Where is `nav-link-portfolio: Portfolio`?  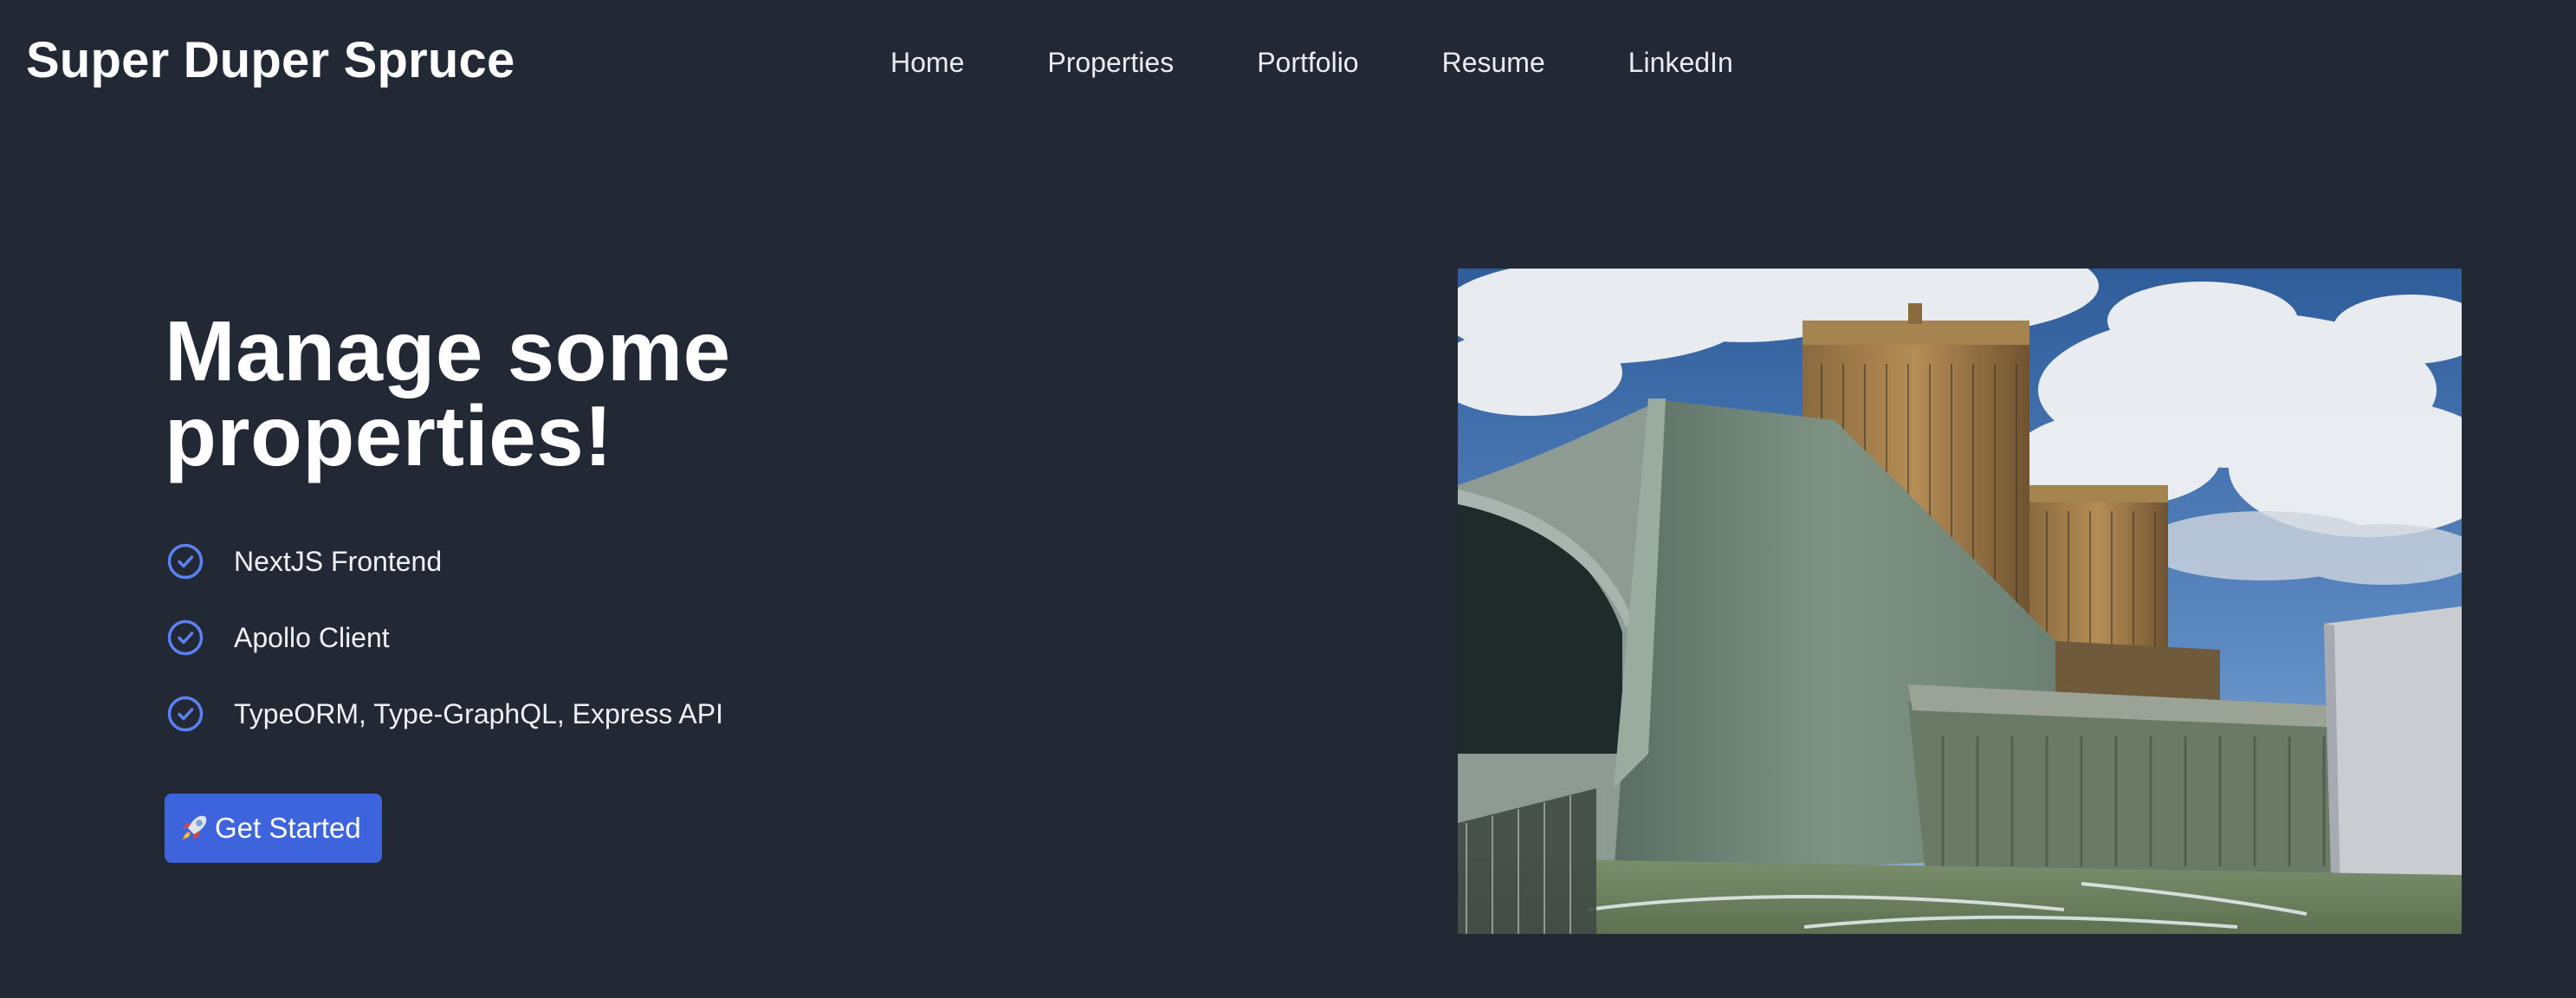
nav-link-portfolio: Portfolio is located at coordinates (1307, 63).